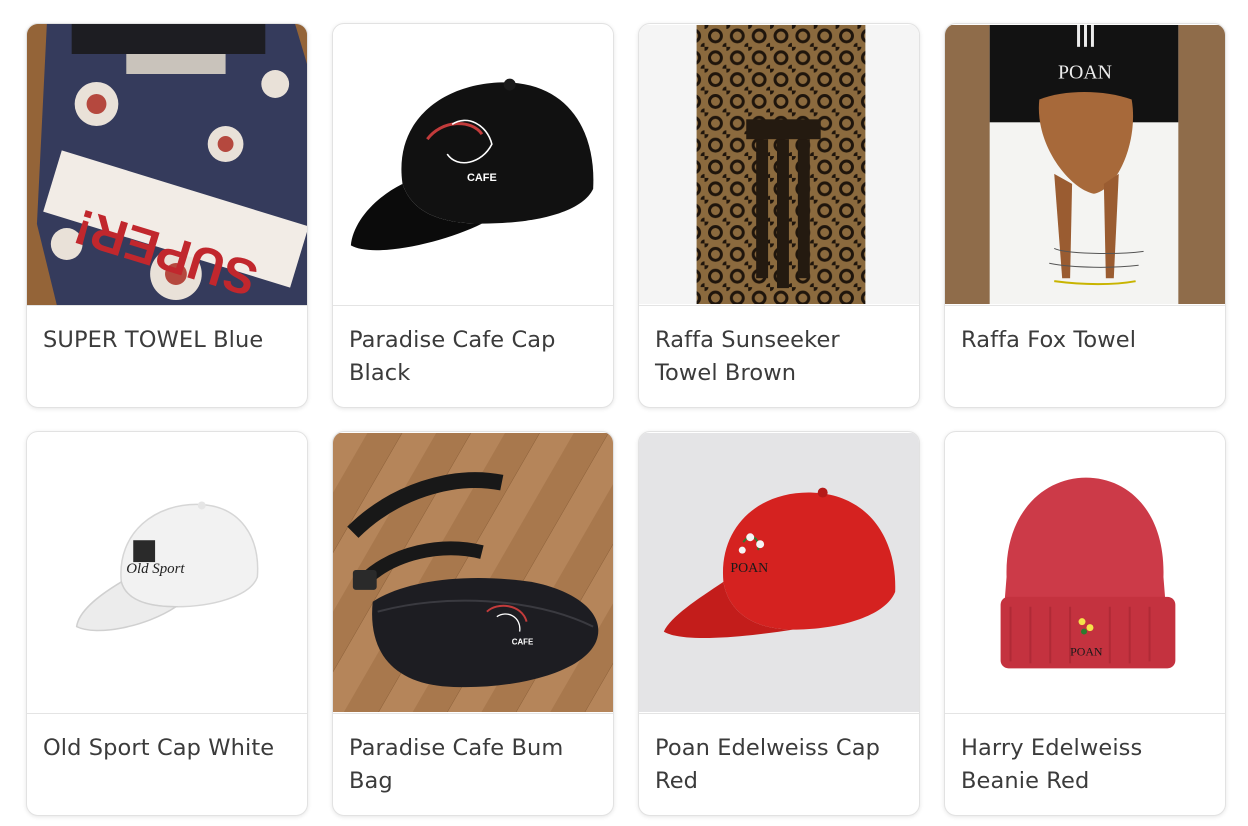 The width and height of the screenshot is (1248, 826). Describe the element at coordinates (167, 165) in the screenshot. I see `super-towel-image: SUPER!` at that location.